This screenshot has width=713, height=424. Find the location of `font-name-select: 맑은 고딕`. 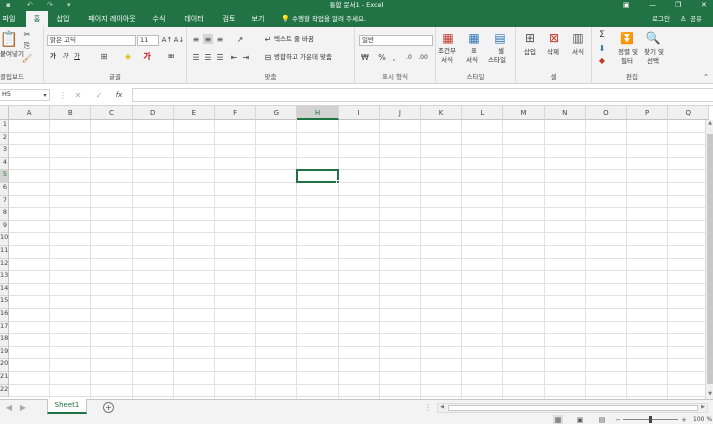

font-name-select: 맑은 고딕 is located at coordinates (91, 40).